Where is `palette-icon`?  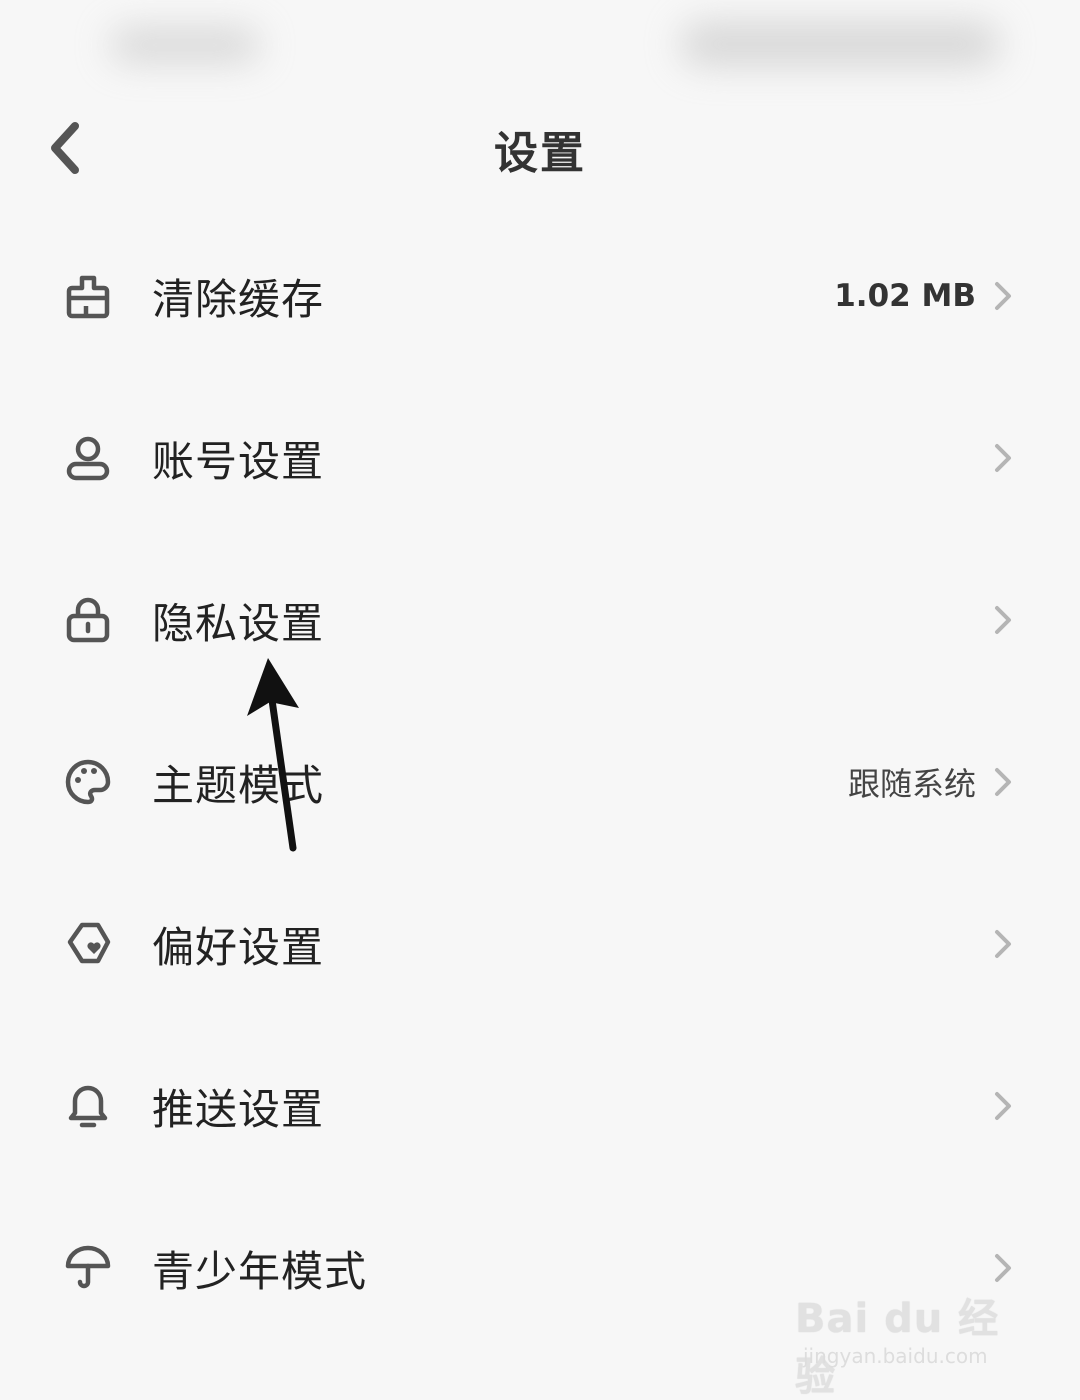
palette-icon is located at coordinates (88, 782).